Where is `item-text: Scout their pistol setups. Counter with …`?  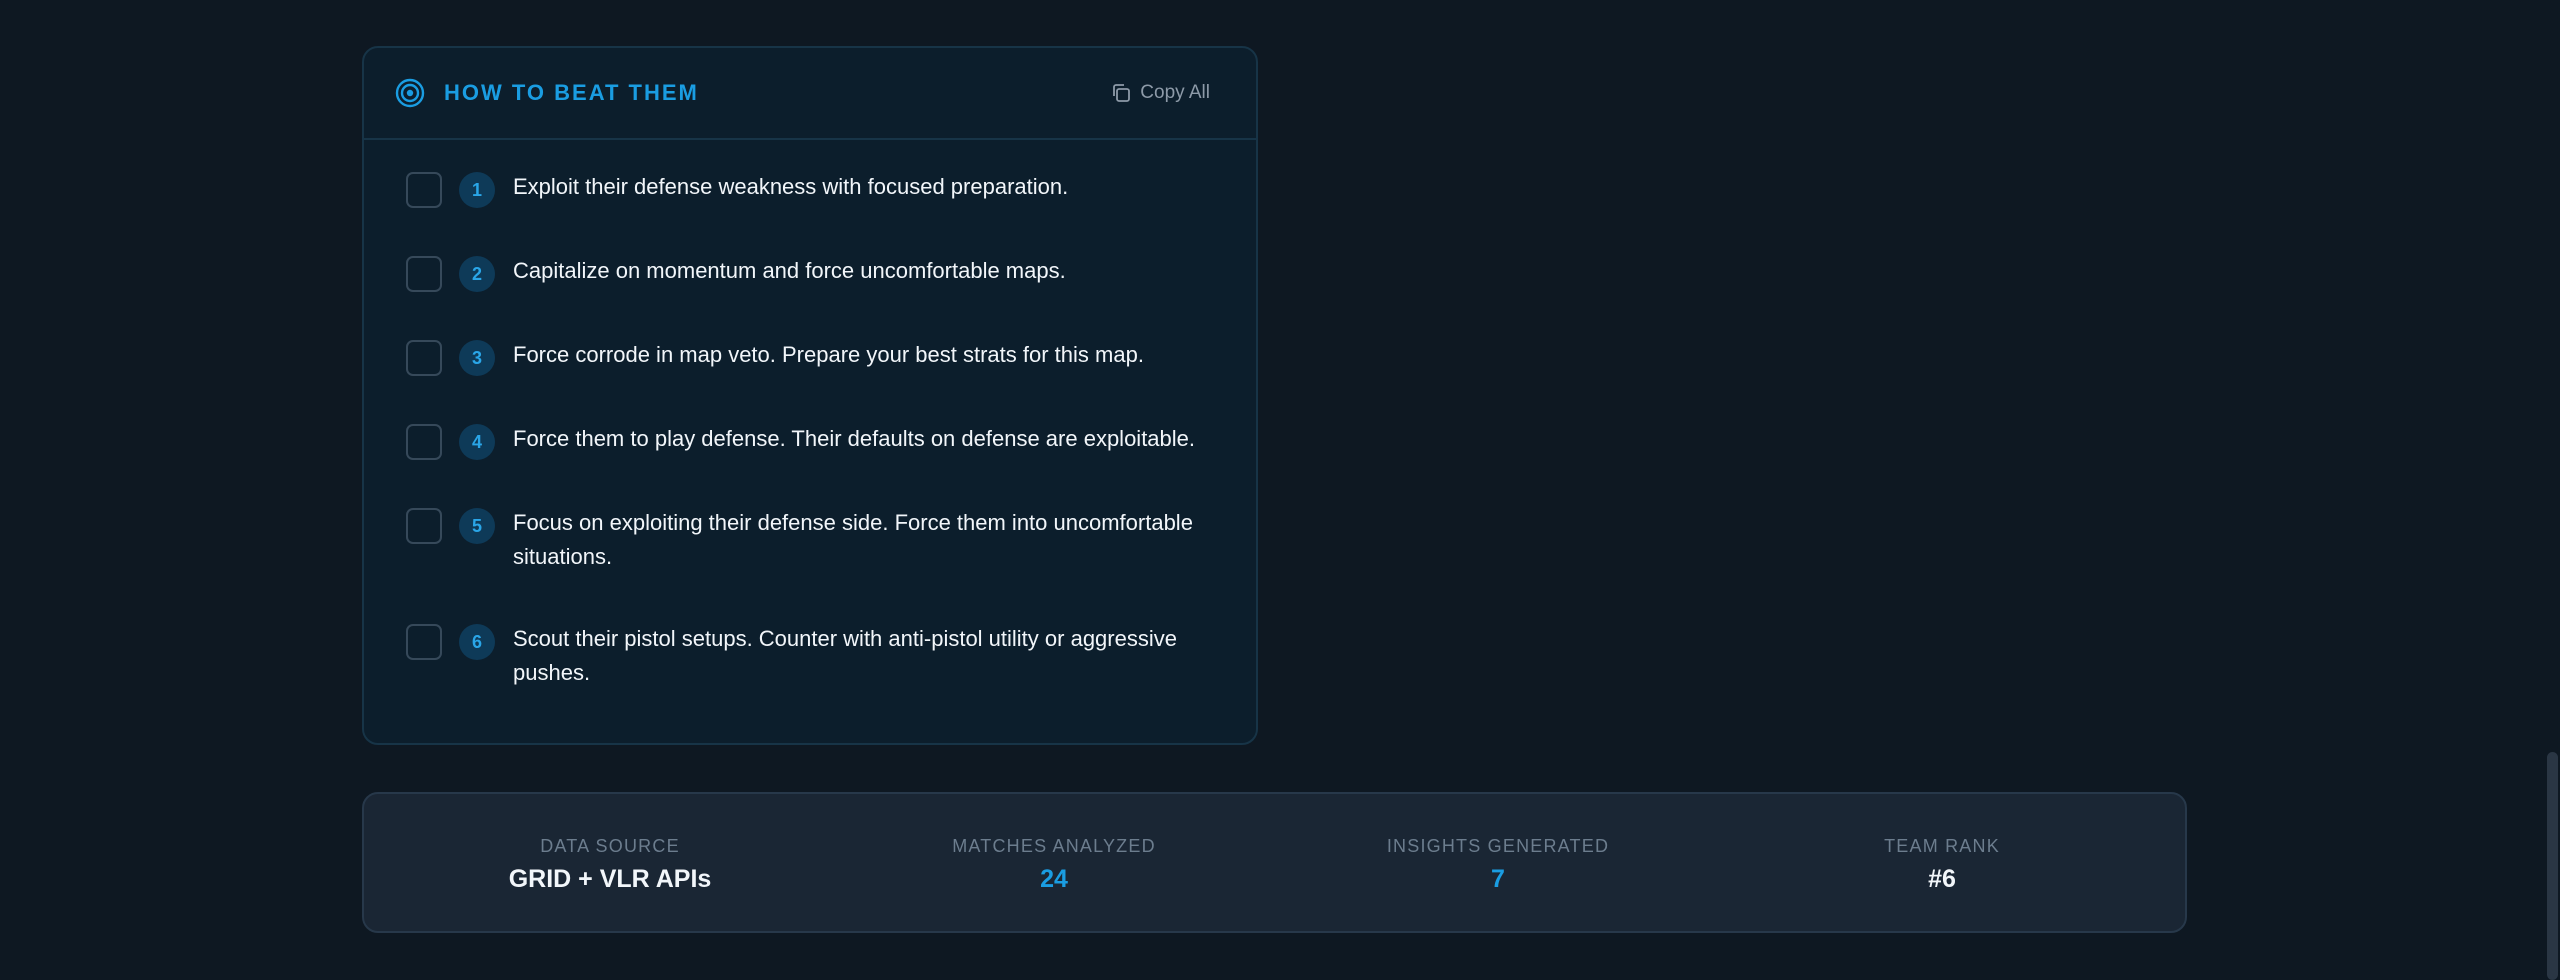
item-text: Scout their pistol setups. Counter with … is located at coordinates (845, 655).